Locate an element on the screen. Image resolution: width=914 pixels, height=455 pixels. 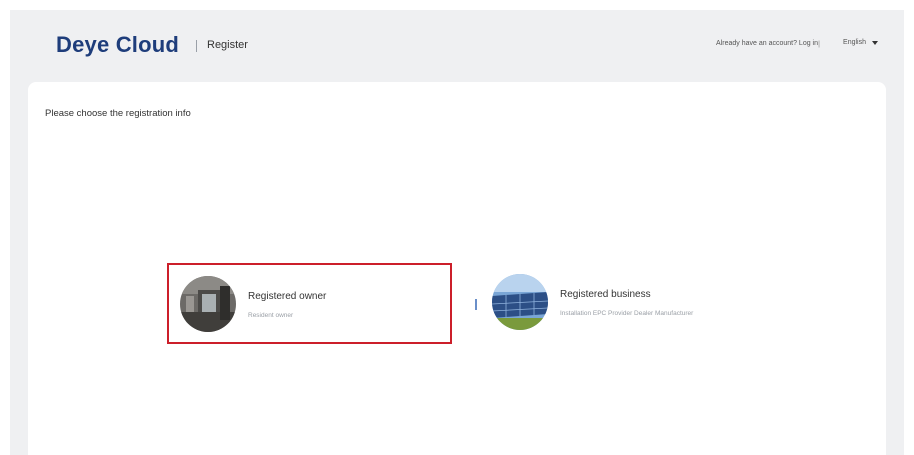
owner-photo is located at coordinates (208, 304).